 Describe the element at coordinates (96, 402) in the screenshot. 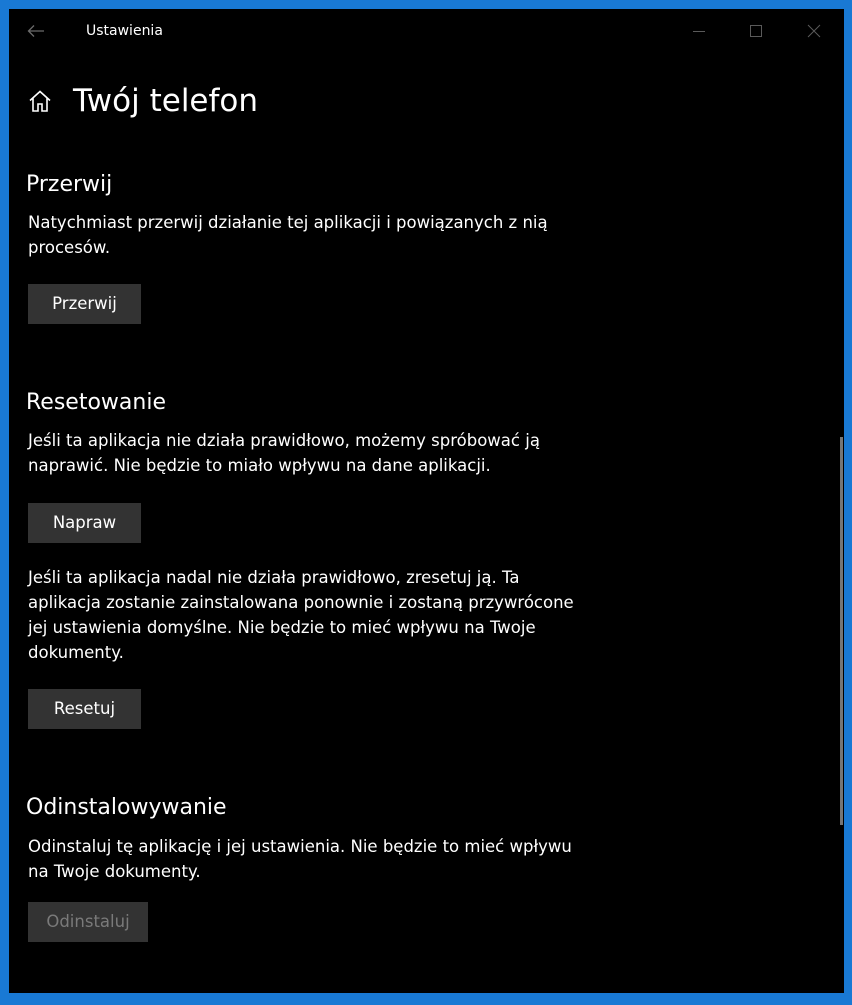

I see `reset-heading: Resetowanie` at that location.